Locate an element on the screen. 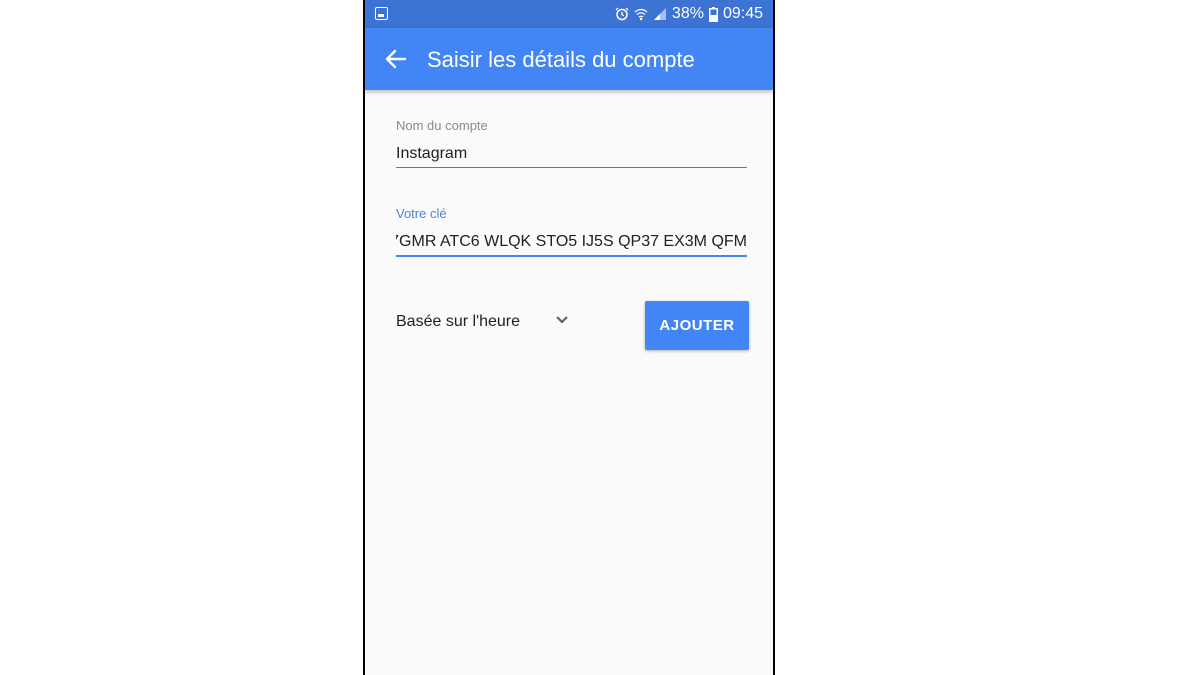 This screenshot has height=675, width=1200. key-type-value: Basée sur l'heure is located at coordinates (458, 321).